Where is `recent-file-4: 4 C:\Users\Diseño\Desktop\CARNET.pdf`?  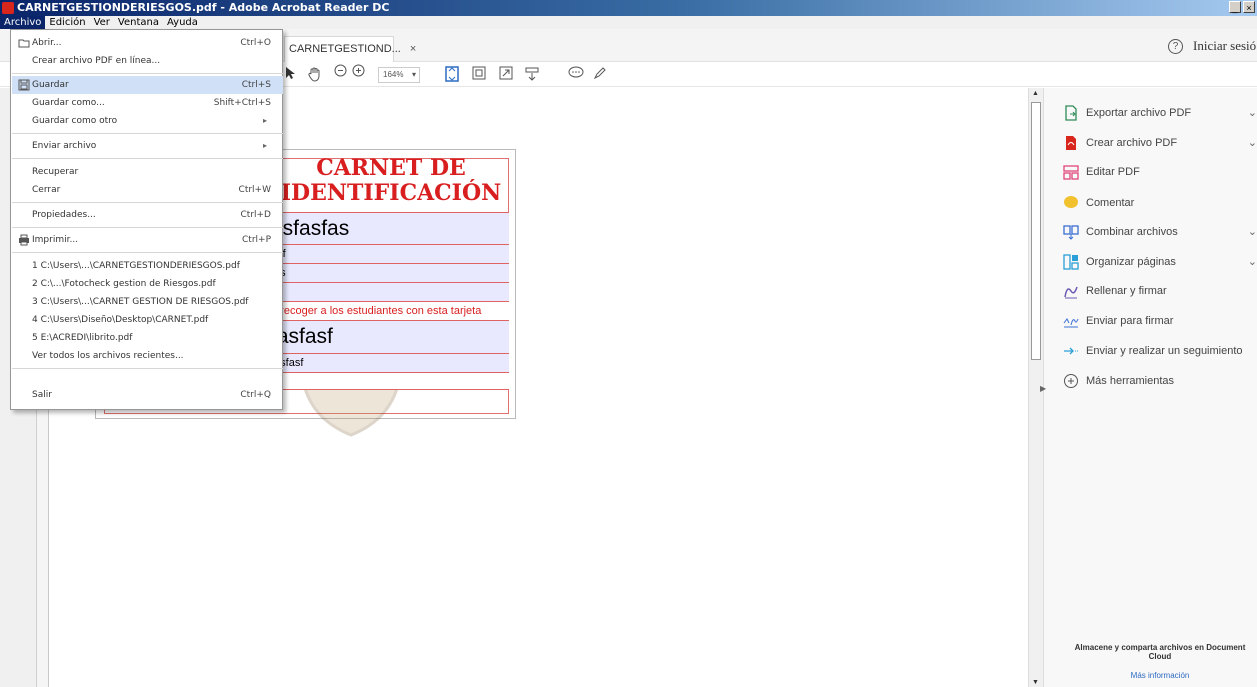
recent-file-4: 4 C:\Users\Diseño\Desktop\CARNET.pdf is located at coordinates (147, 320).